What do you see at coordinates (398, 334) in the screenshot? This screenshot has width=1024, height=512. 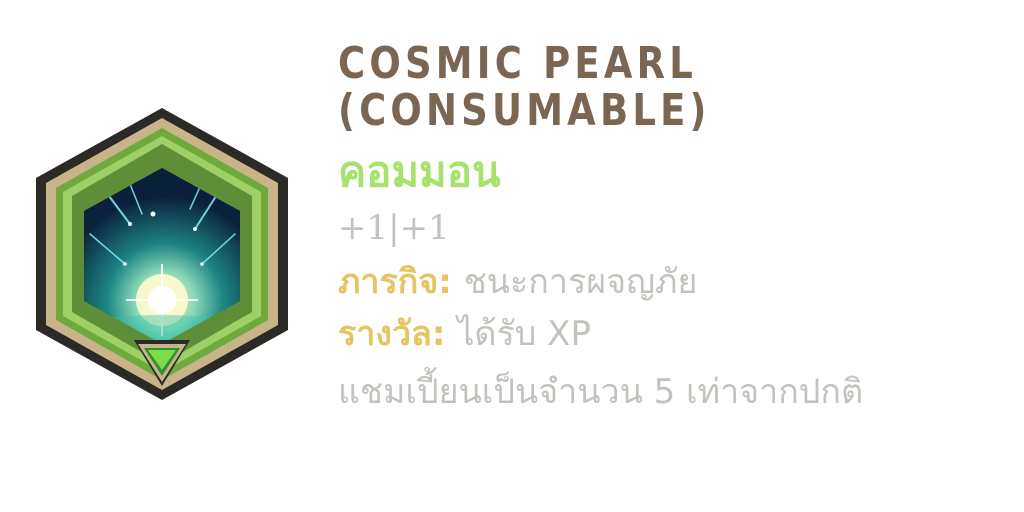 I see `reward-label: รางวัล:` at bounding box center [398, 334].